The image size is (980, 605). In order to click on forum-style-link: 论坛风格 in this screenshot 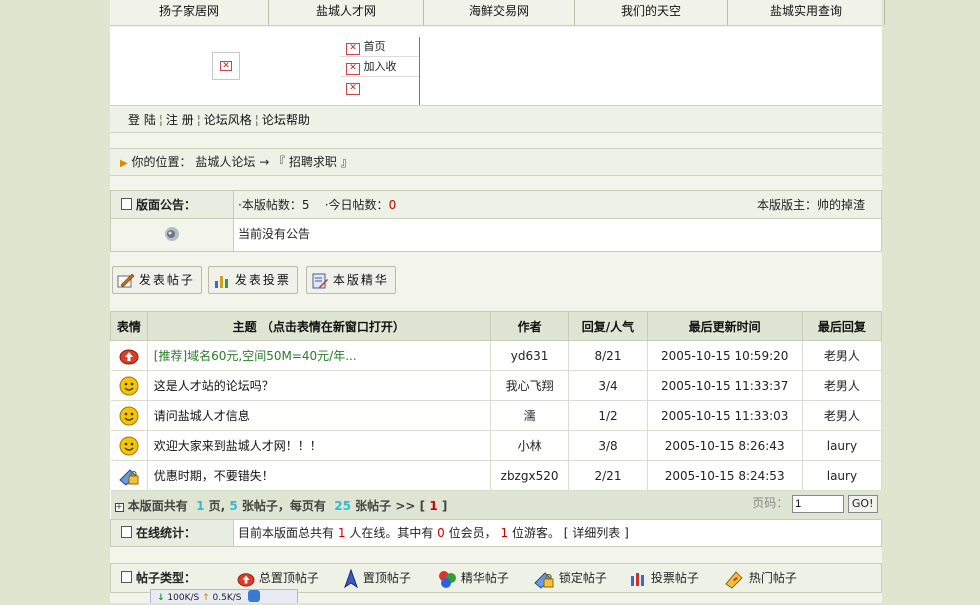, I will do `click(228, 120)`.